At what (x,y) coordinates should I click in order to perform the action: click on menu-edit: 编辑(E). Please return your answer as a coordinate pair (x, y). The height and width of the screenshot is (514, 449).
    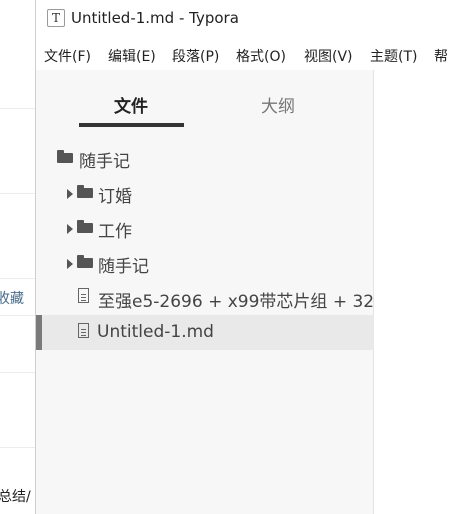
    Looking at the image, I should click on (132, 56).